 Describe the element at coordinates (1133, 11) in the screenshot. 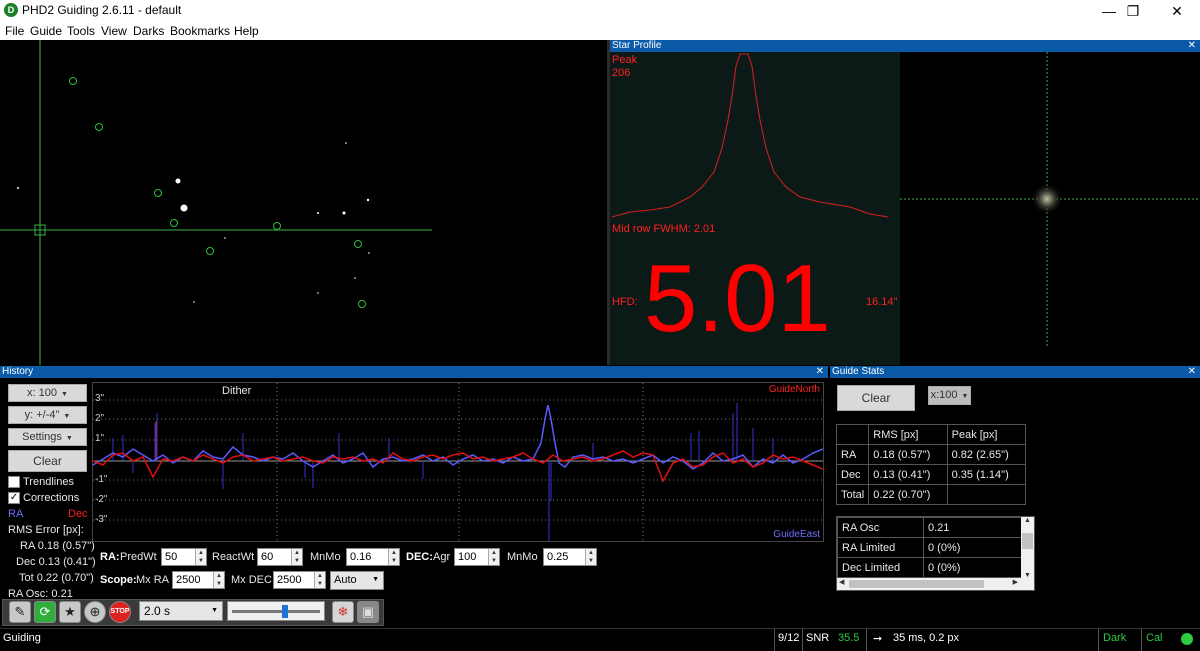

I see `restore-icon: ❐` at that location.